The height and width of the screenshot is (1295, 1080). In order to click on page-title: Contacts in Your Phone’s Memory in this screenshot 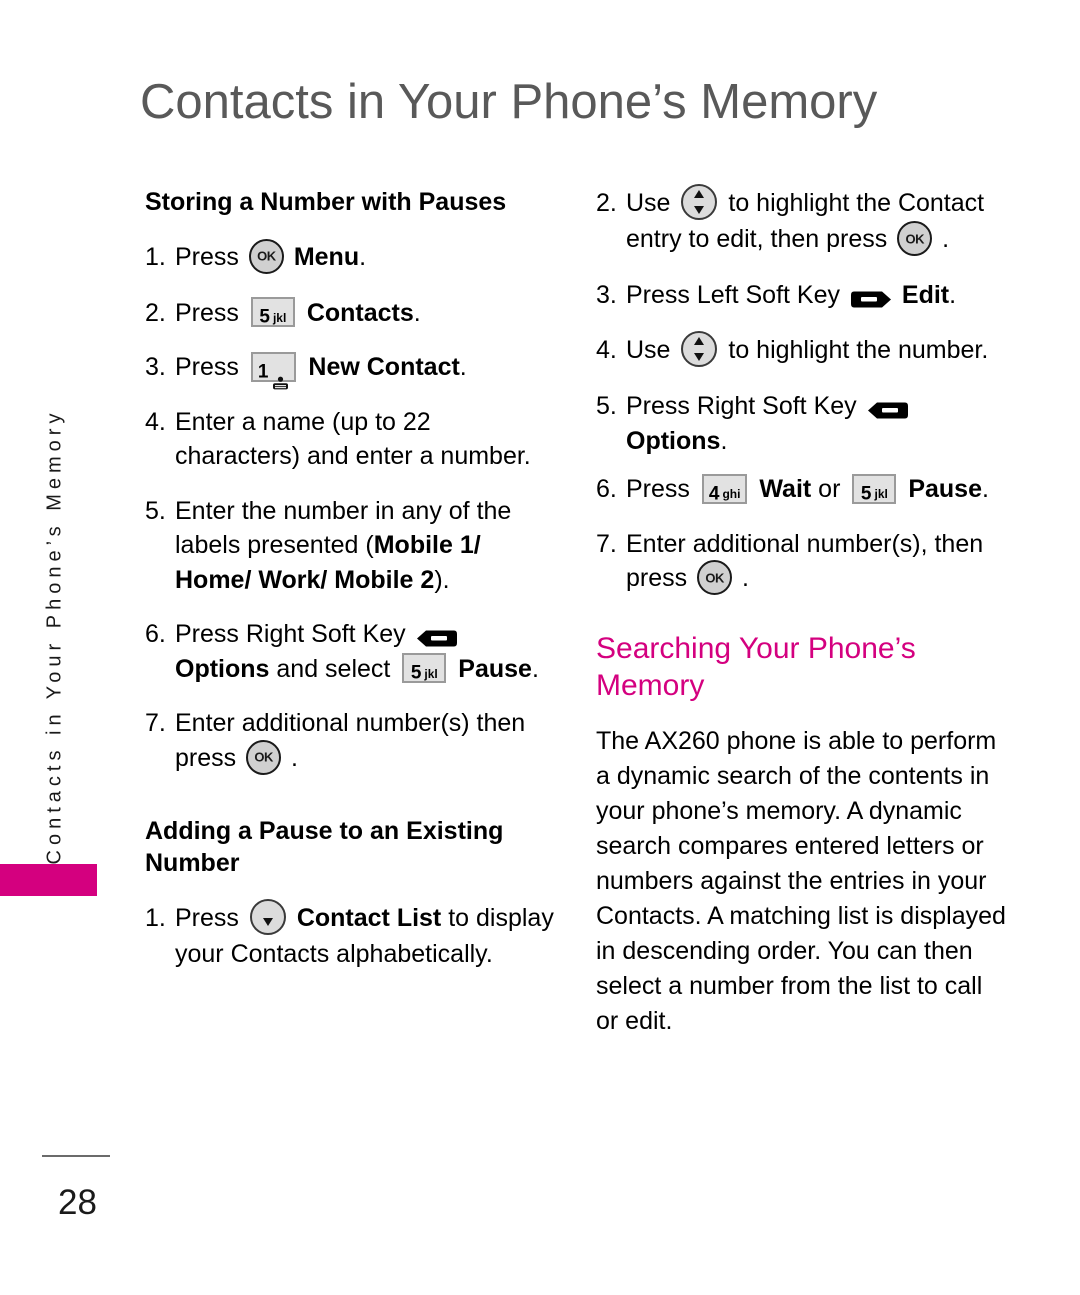, I will do `click(509, 102)`.